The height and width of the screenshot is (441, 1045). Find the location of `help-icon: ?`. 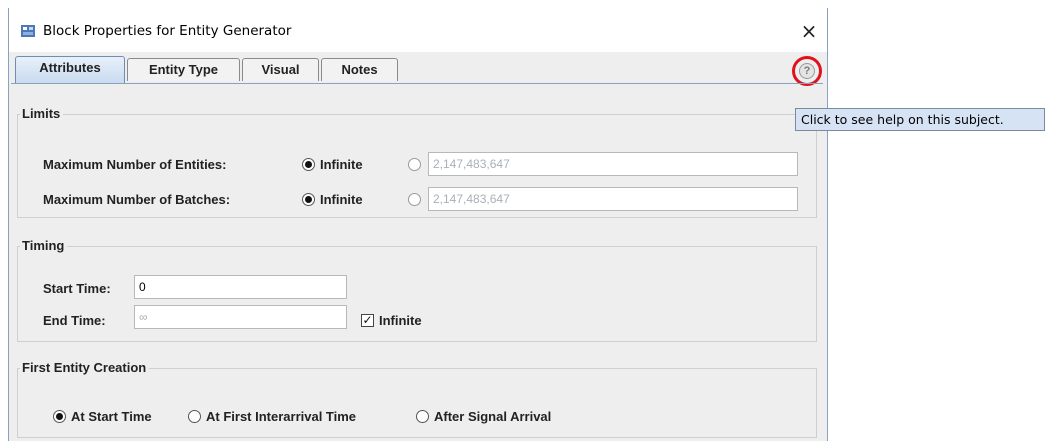

help-icon: ? is located at coordinates (807, 71).